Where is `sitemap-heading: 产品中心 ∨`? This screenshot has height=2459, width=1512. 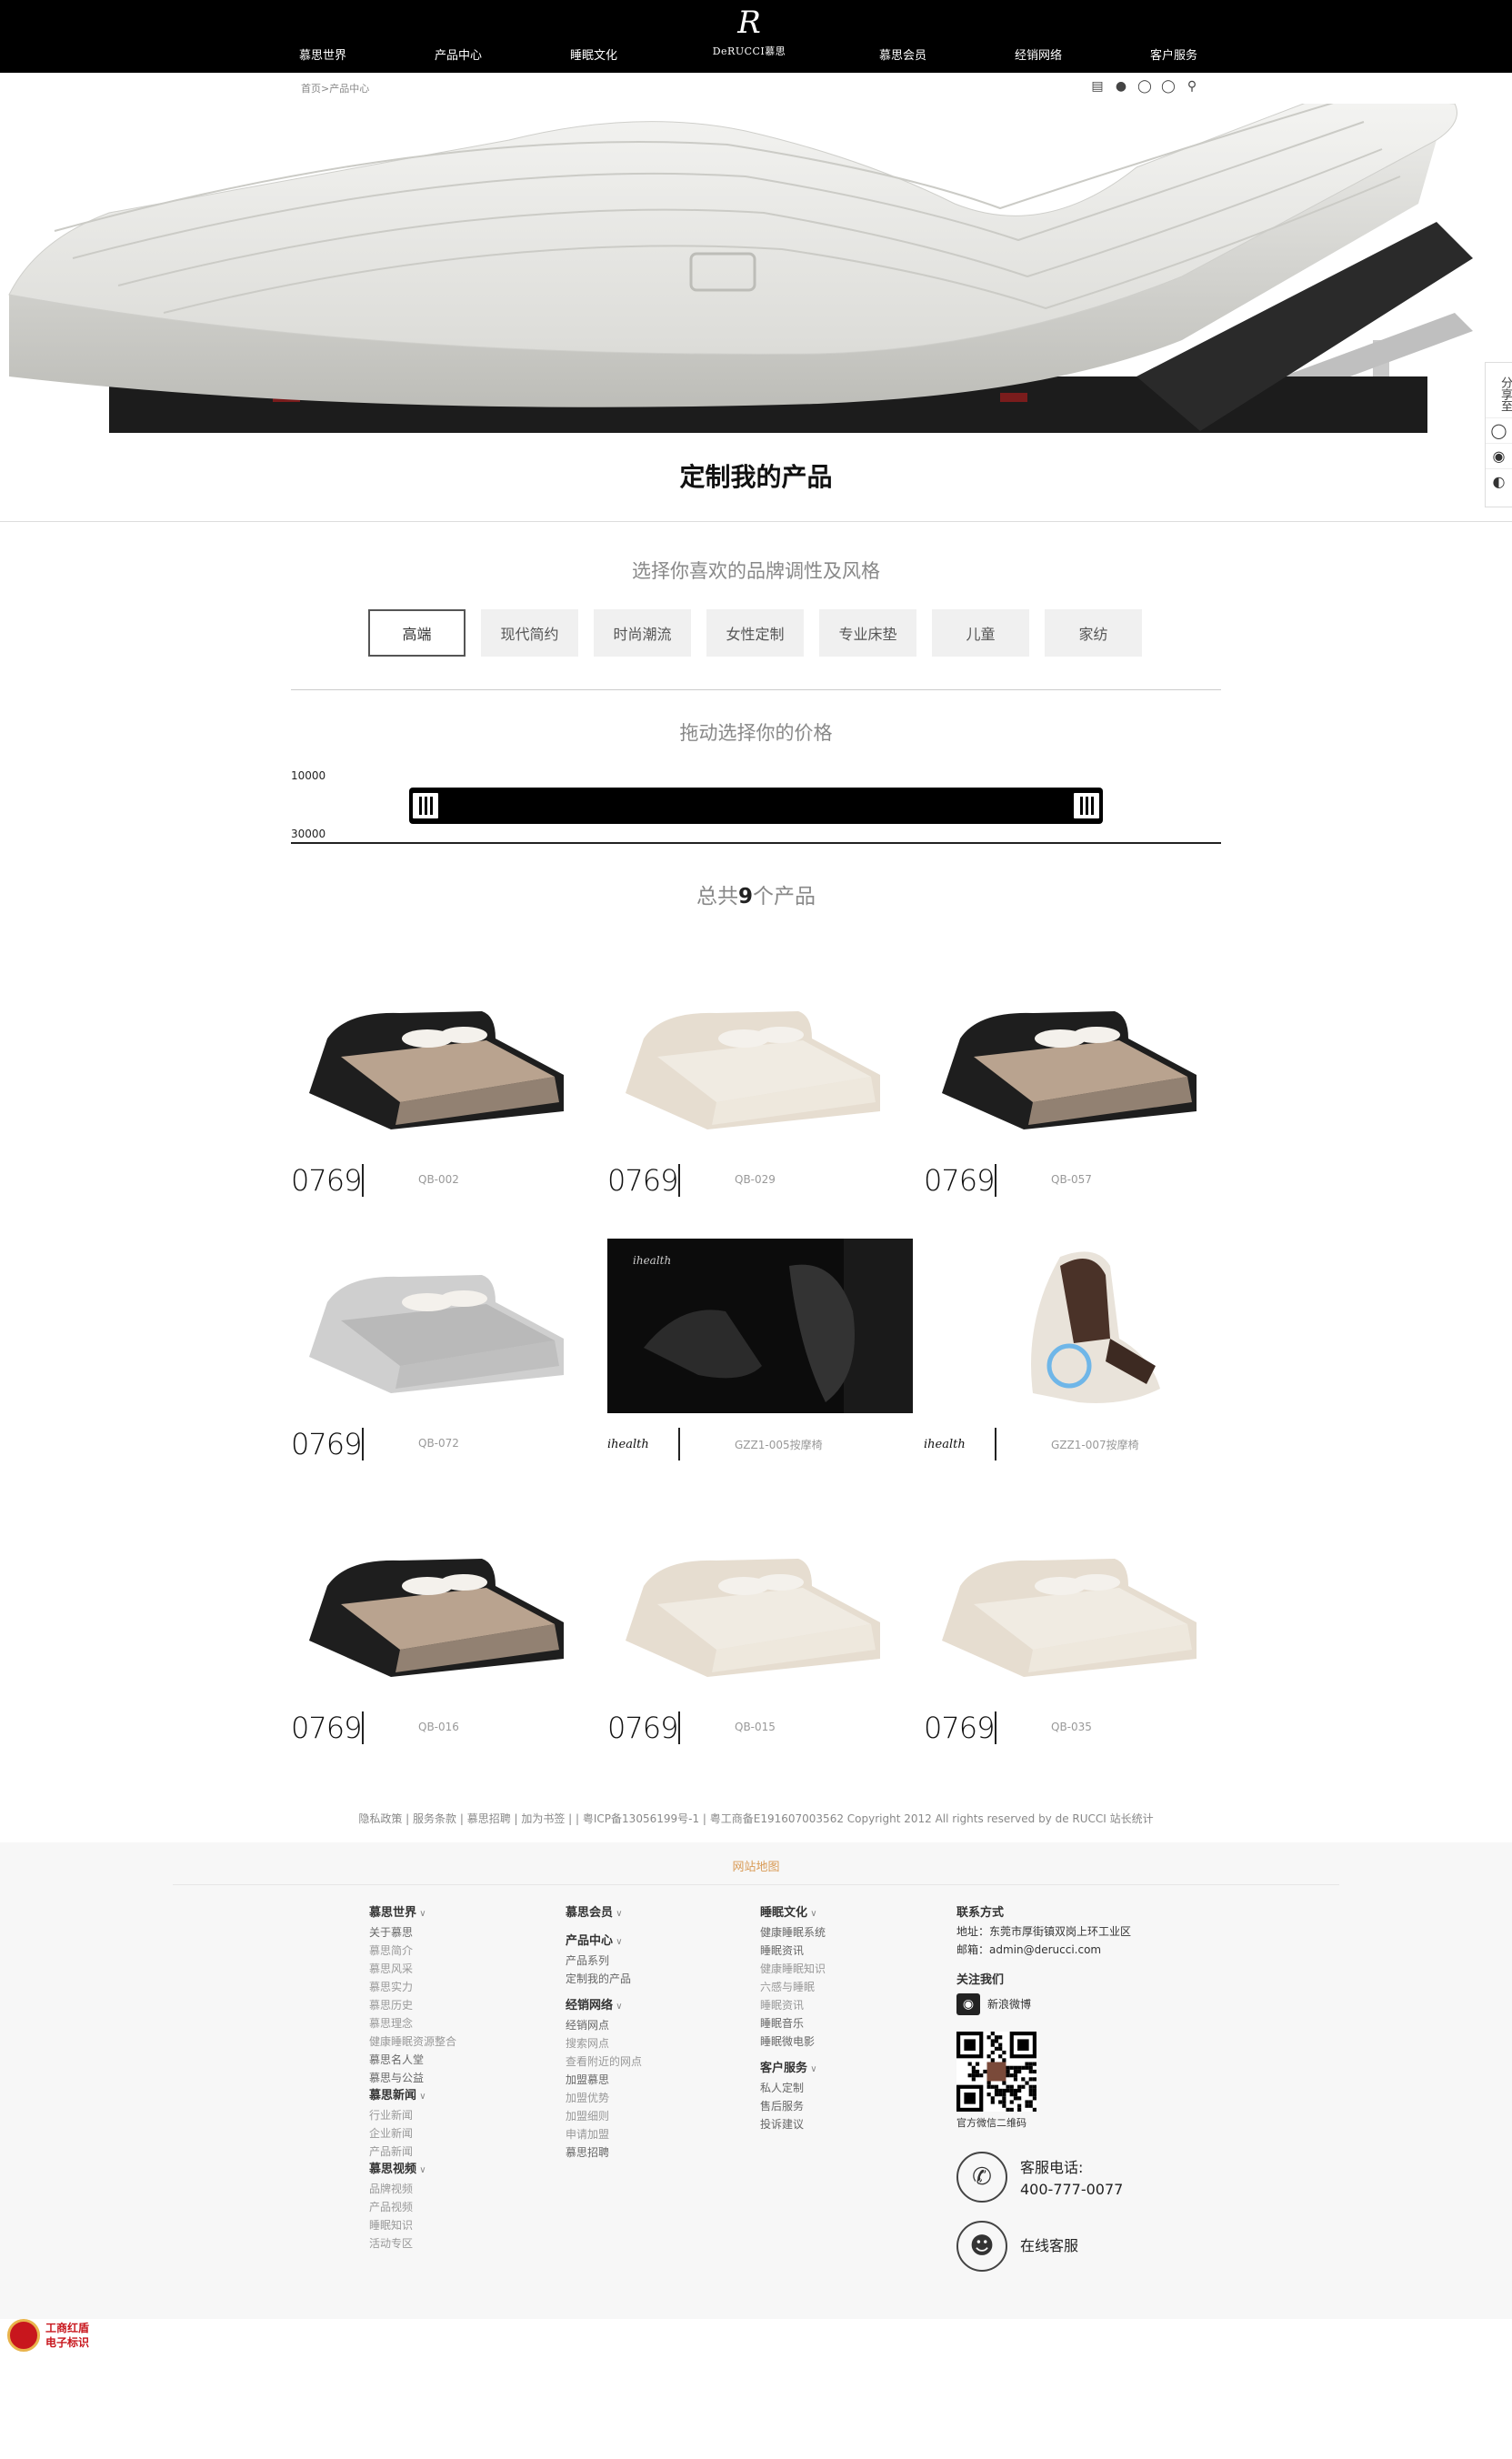
sitemap-heading: 产品中心 ∨ is located at coordinates (604, 1942).